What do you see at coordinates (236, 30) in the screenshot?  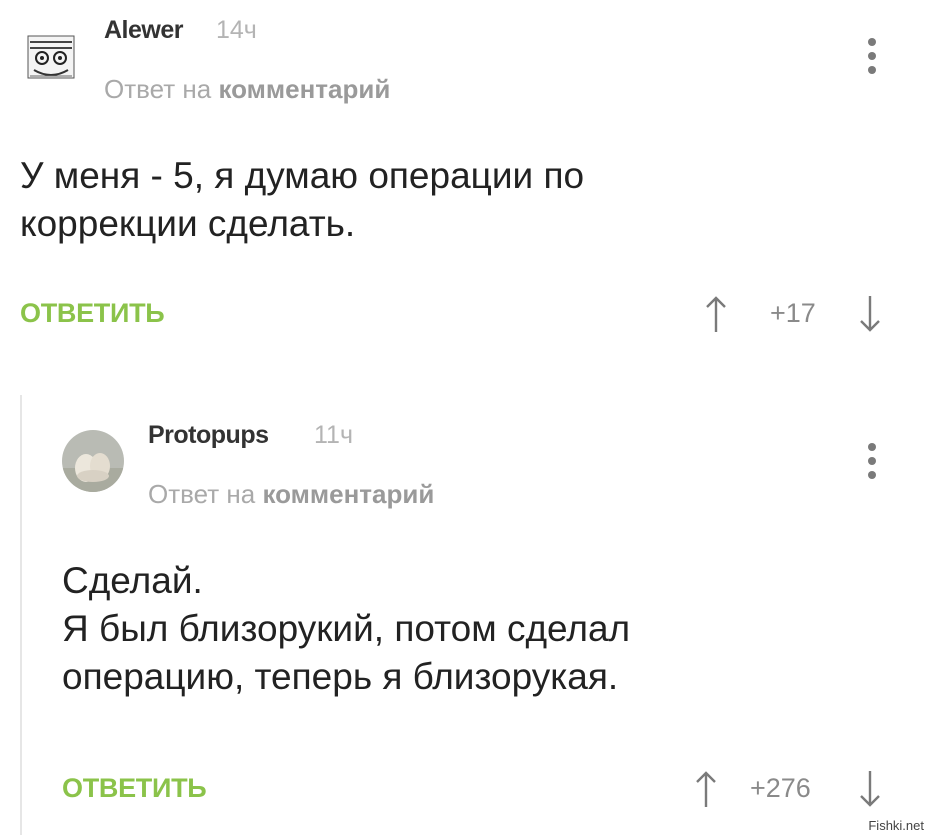 I see `timestamp: 14ч` at bounding box center [236, 30].